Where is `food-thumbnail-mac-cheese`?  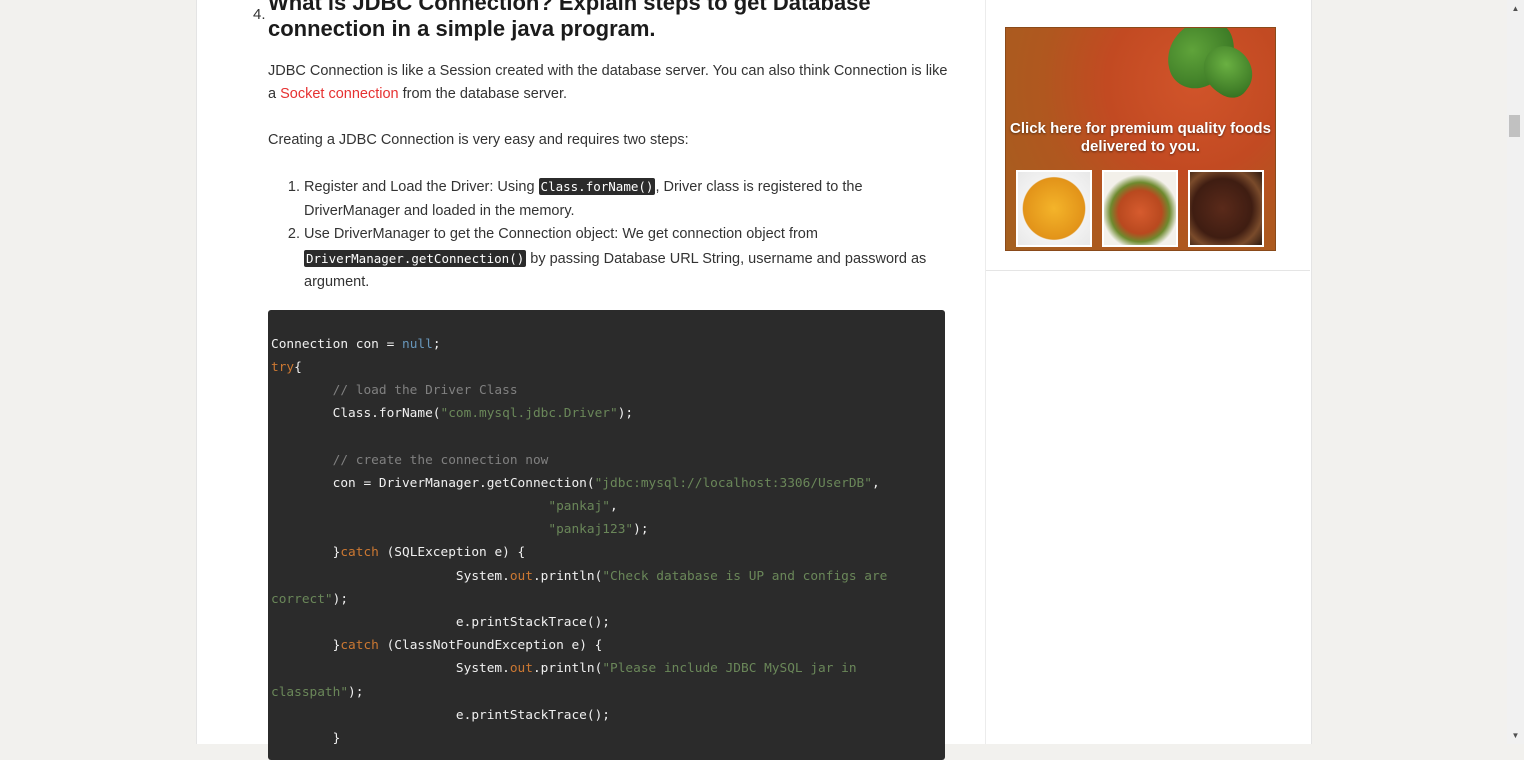 food-thumbnail-mac-cheese is located at coordinates (1054, 208).